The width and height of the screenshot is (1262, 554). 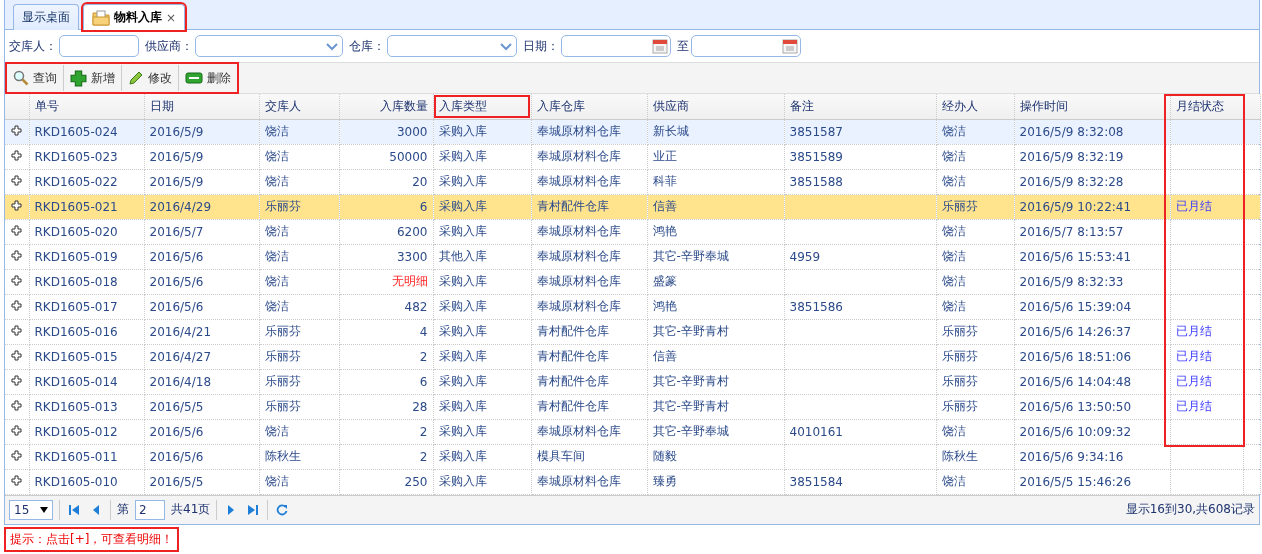 What do you see at coordinates (282, 456) in the screenshot?
I see `table-cell: 陈秋生` at bounding box center [282, 456].